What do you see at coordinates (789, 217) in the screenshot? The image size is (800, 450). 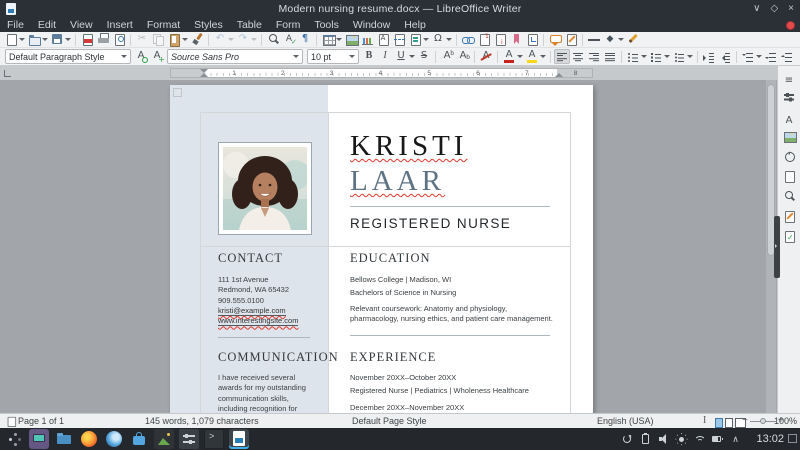 I see `manage-changes-tab` at bounding box center [789, 217].